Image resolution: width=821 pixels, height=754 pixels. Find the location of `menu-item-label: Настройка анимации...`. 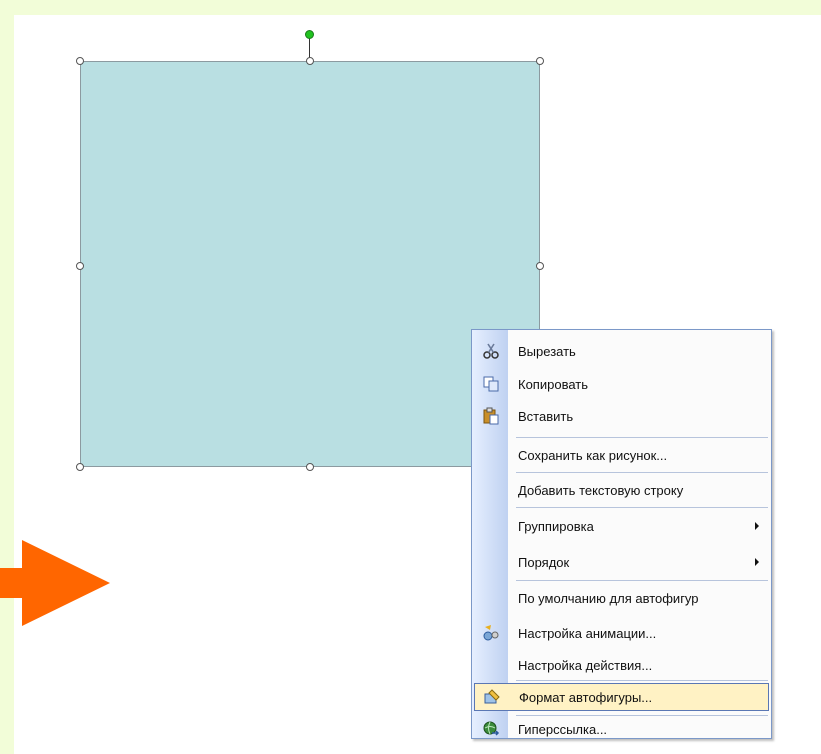

menu-item-label: Настройка анимации... is located at coordinates (587, 633).